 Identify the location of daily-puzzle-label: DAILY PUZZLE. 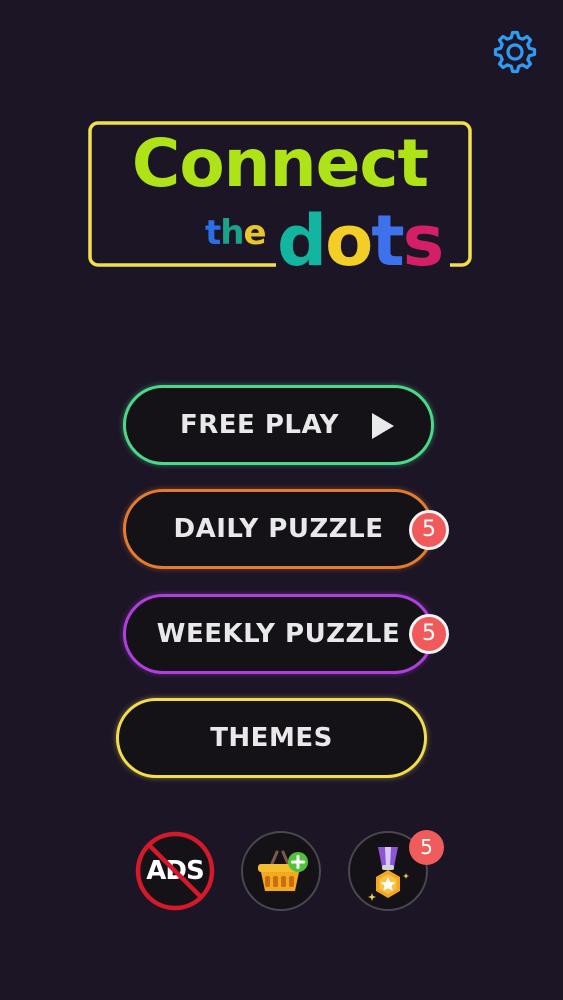
(278, 529).